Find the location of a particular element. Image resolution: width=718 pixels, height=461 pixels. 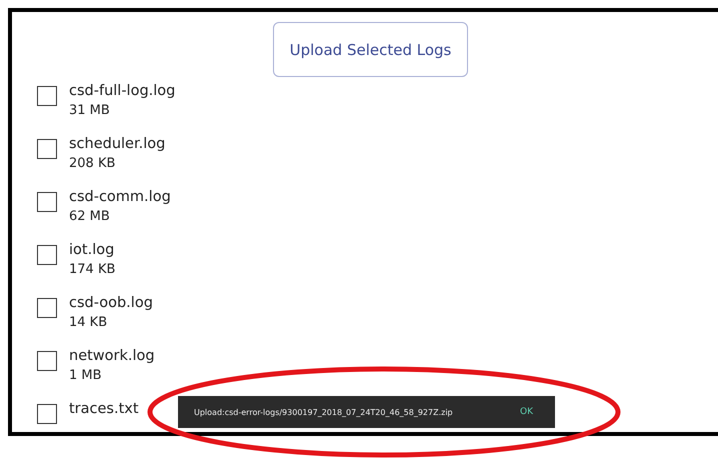

upload-button: Upload Selected Logs is located at coordinates (370, 49).